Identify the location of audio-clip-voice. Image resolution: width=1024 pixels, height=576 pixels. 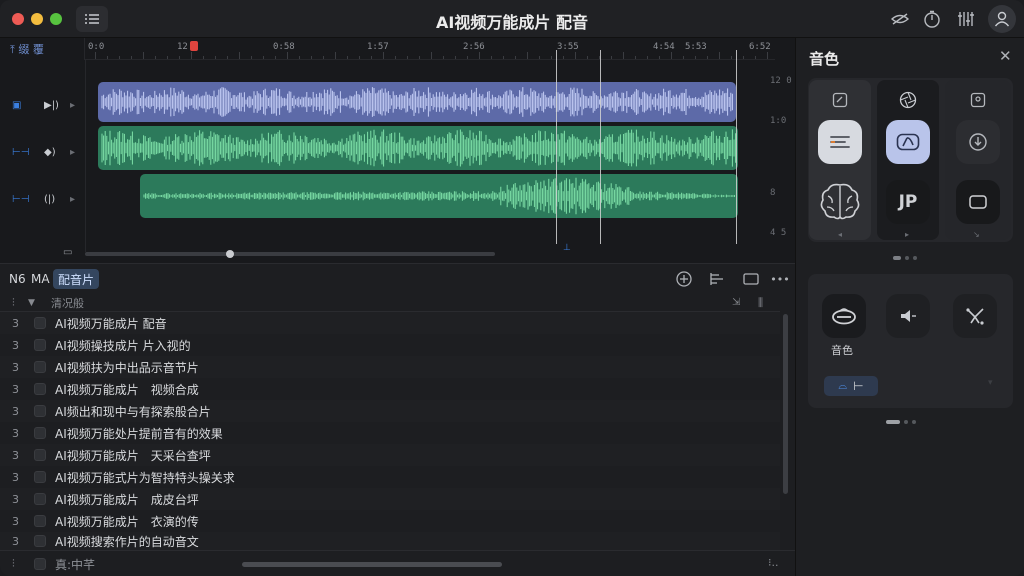
(417, 102).